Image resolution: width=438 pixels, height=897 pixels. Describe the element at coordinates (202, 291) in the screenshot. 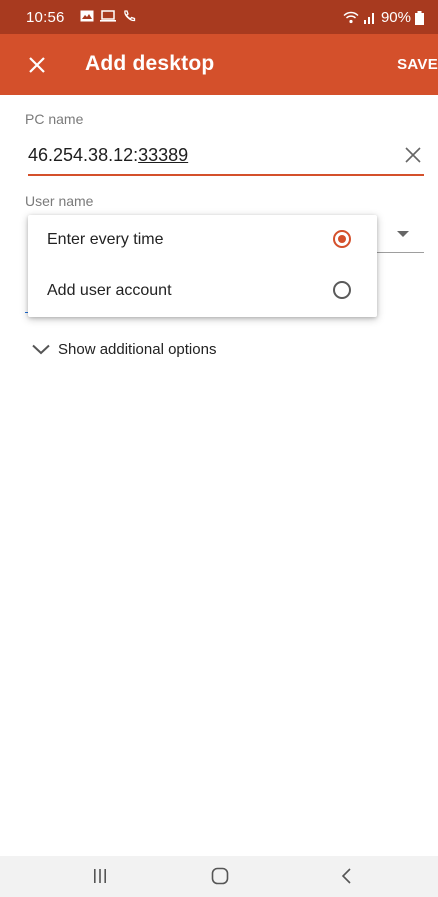

I see `menu-item-add-user-account: Add user account` at that location.